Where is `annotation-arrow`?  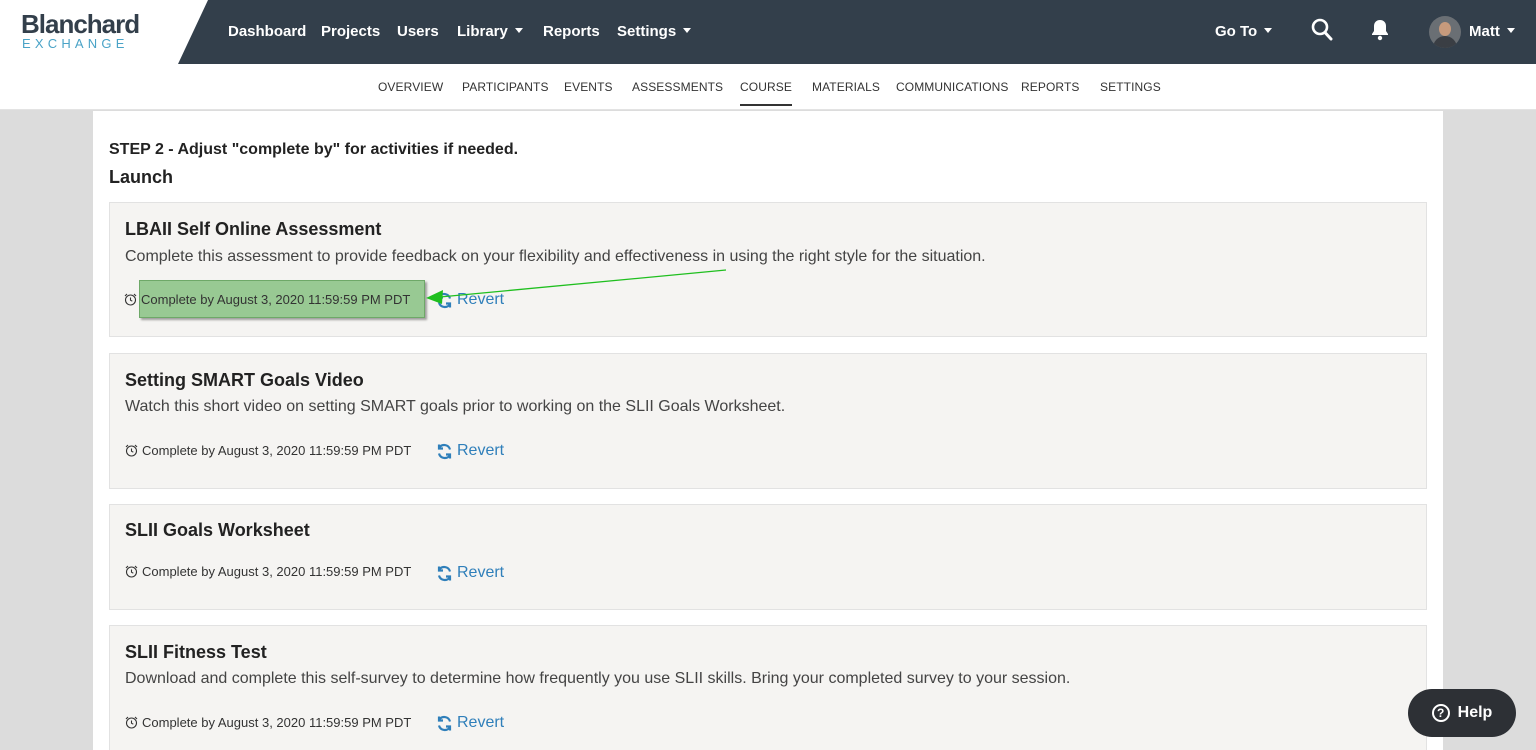
annotation-arrow is located at coordinates (576, 286).